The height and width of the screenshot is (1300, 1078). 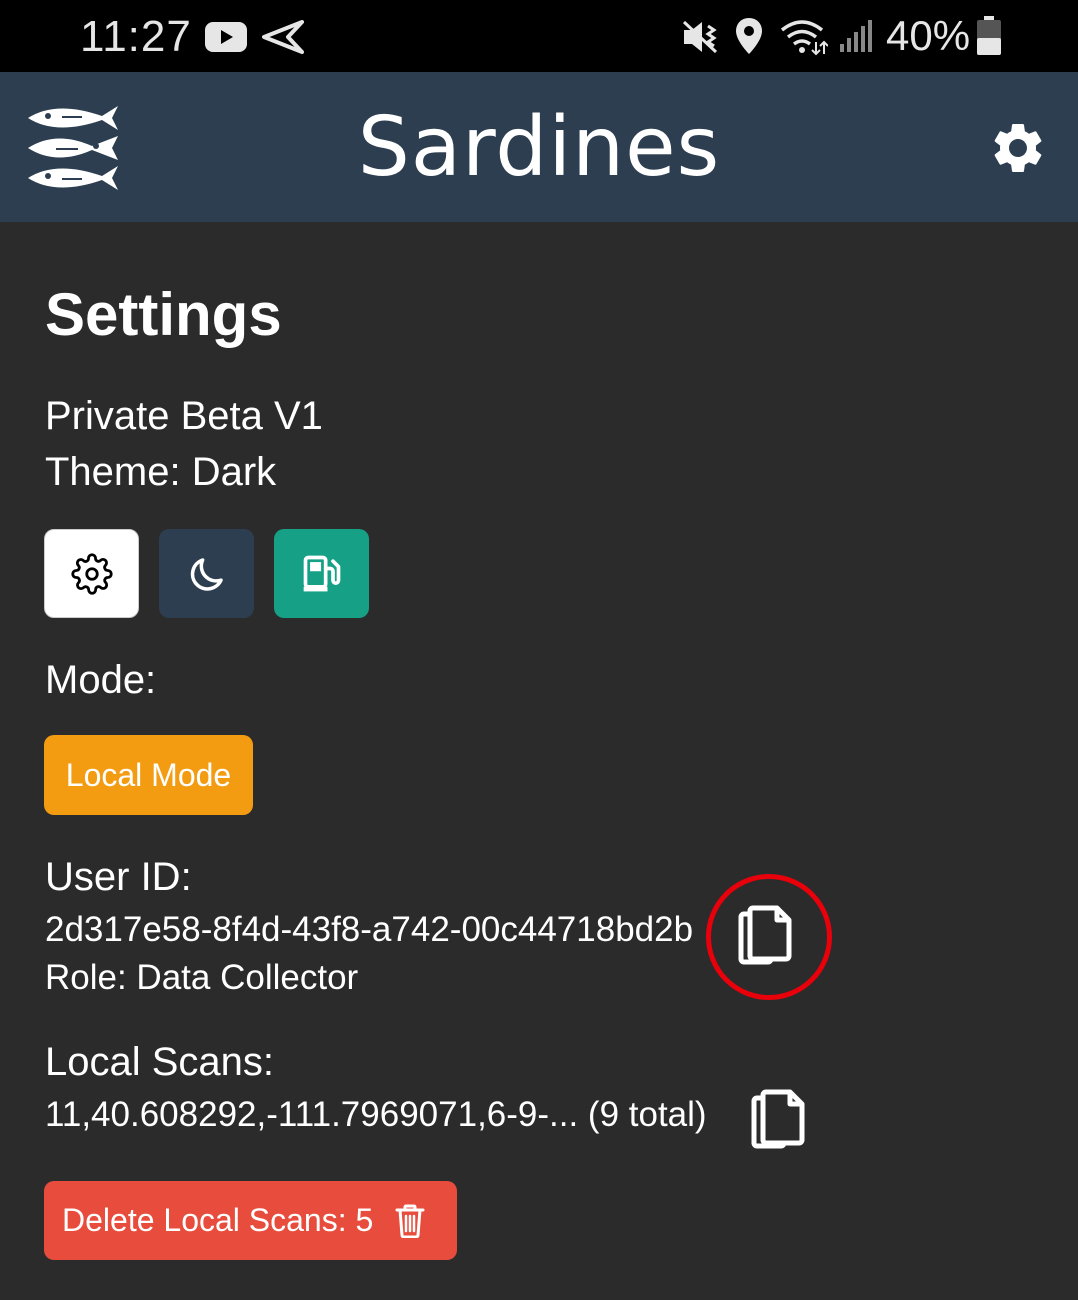 What do you see at coordinates (226, 37) in the screenshot?
I see `youtube-icon` at bounding box center [226, 37].